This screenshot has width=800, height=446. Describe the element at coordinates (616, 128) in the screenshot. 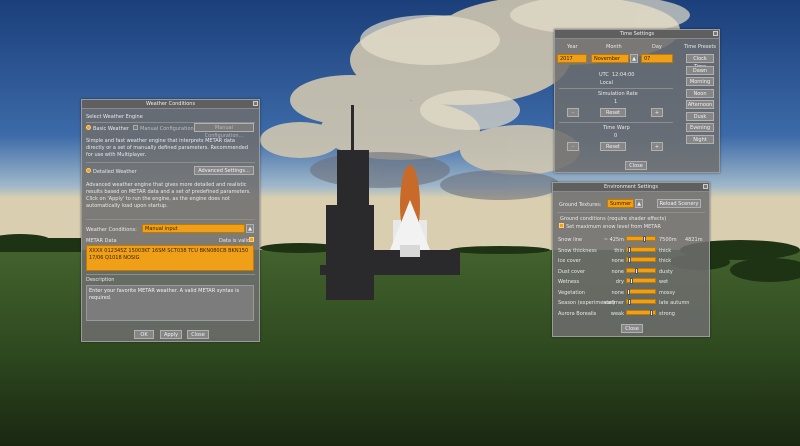

I see `time-warp-label: Time Warp` at that location.